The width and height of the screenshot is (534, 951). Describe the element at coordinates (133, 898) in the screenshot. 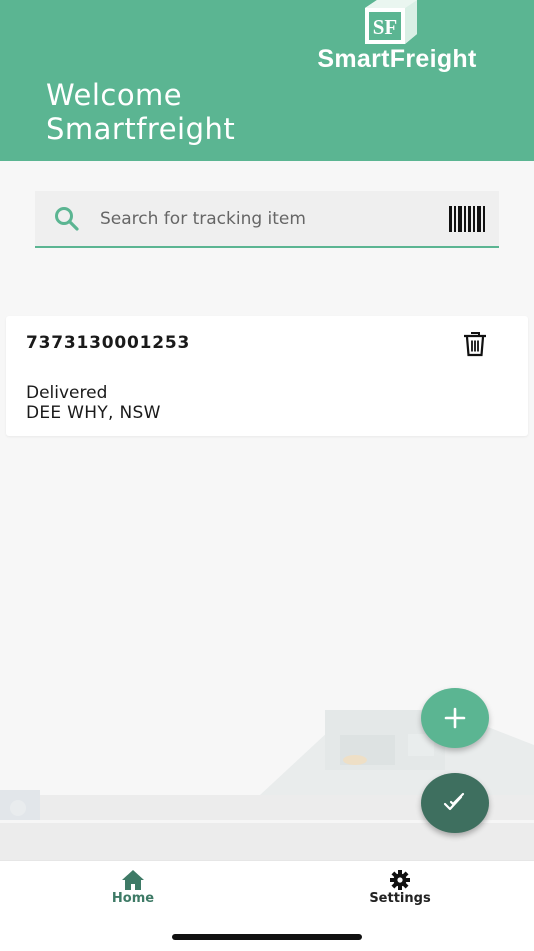

I see `tab-home-label: Home` at that location.